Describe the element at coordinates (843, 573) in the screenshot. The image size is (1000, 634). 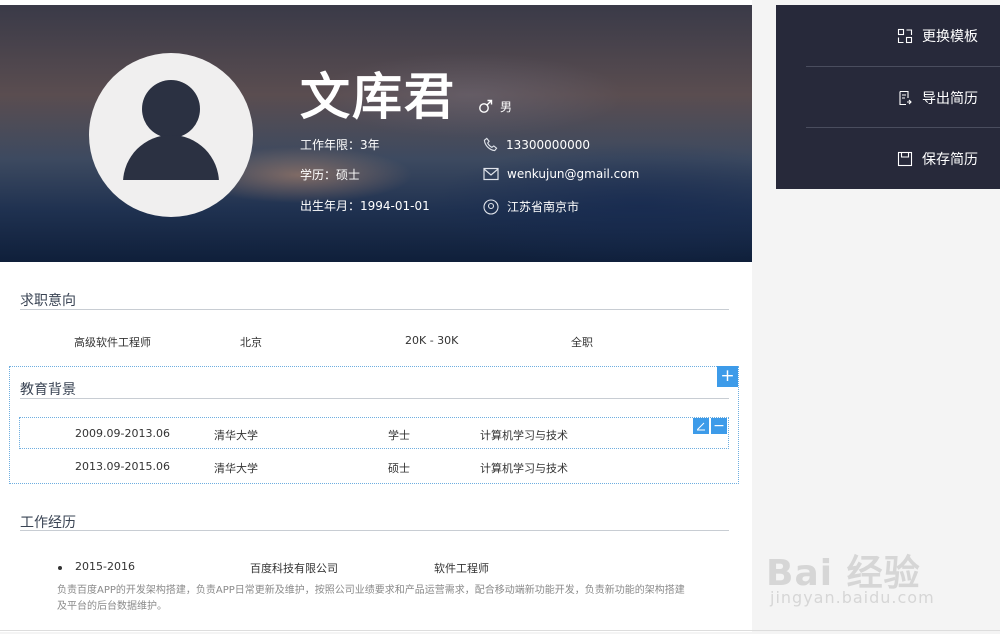
I see `watermark-brand: Bai 经验` at that location.